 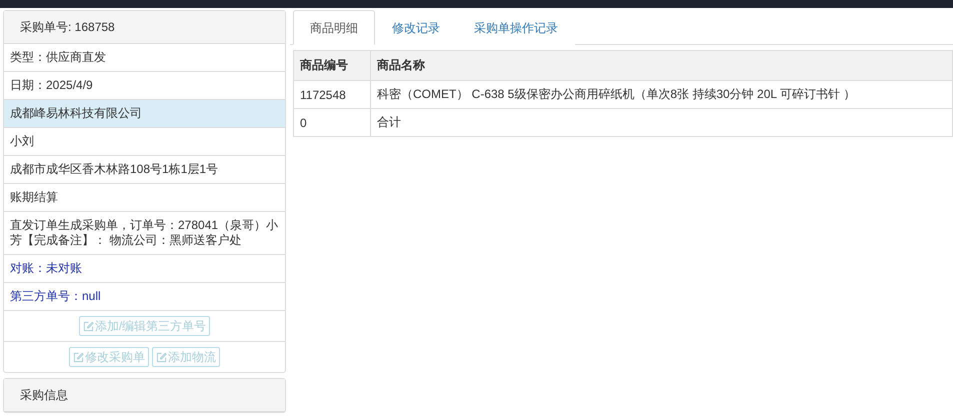 What do you see at coordinates (332, 94) in the screenshot?
I see `table-cell: 1172548` at bounding box center [332, 94].